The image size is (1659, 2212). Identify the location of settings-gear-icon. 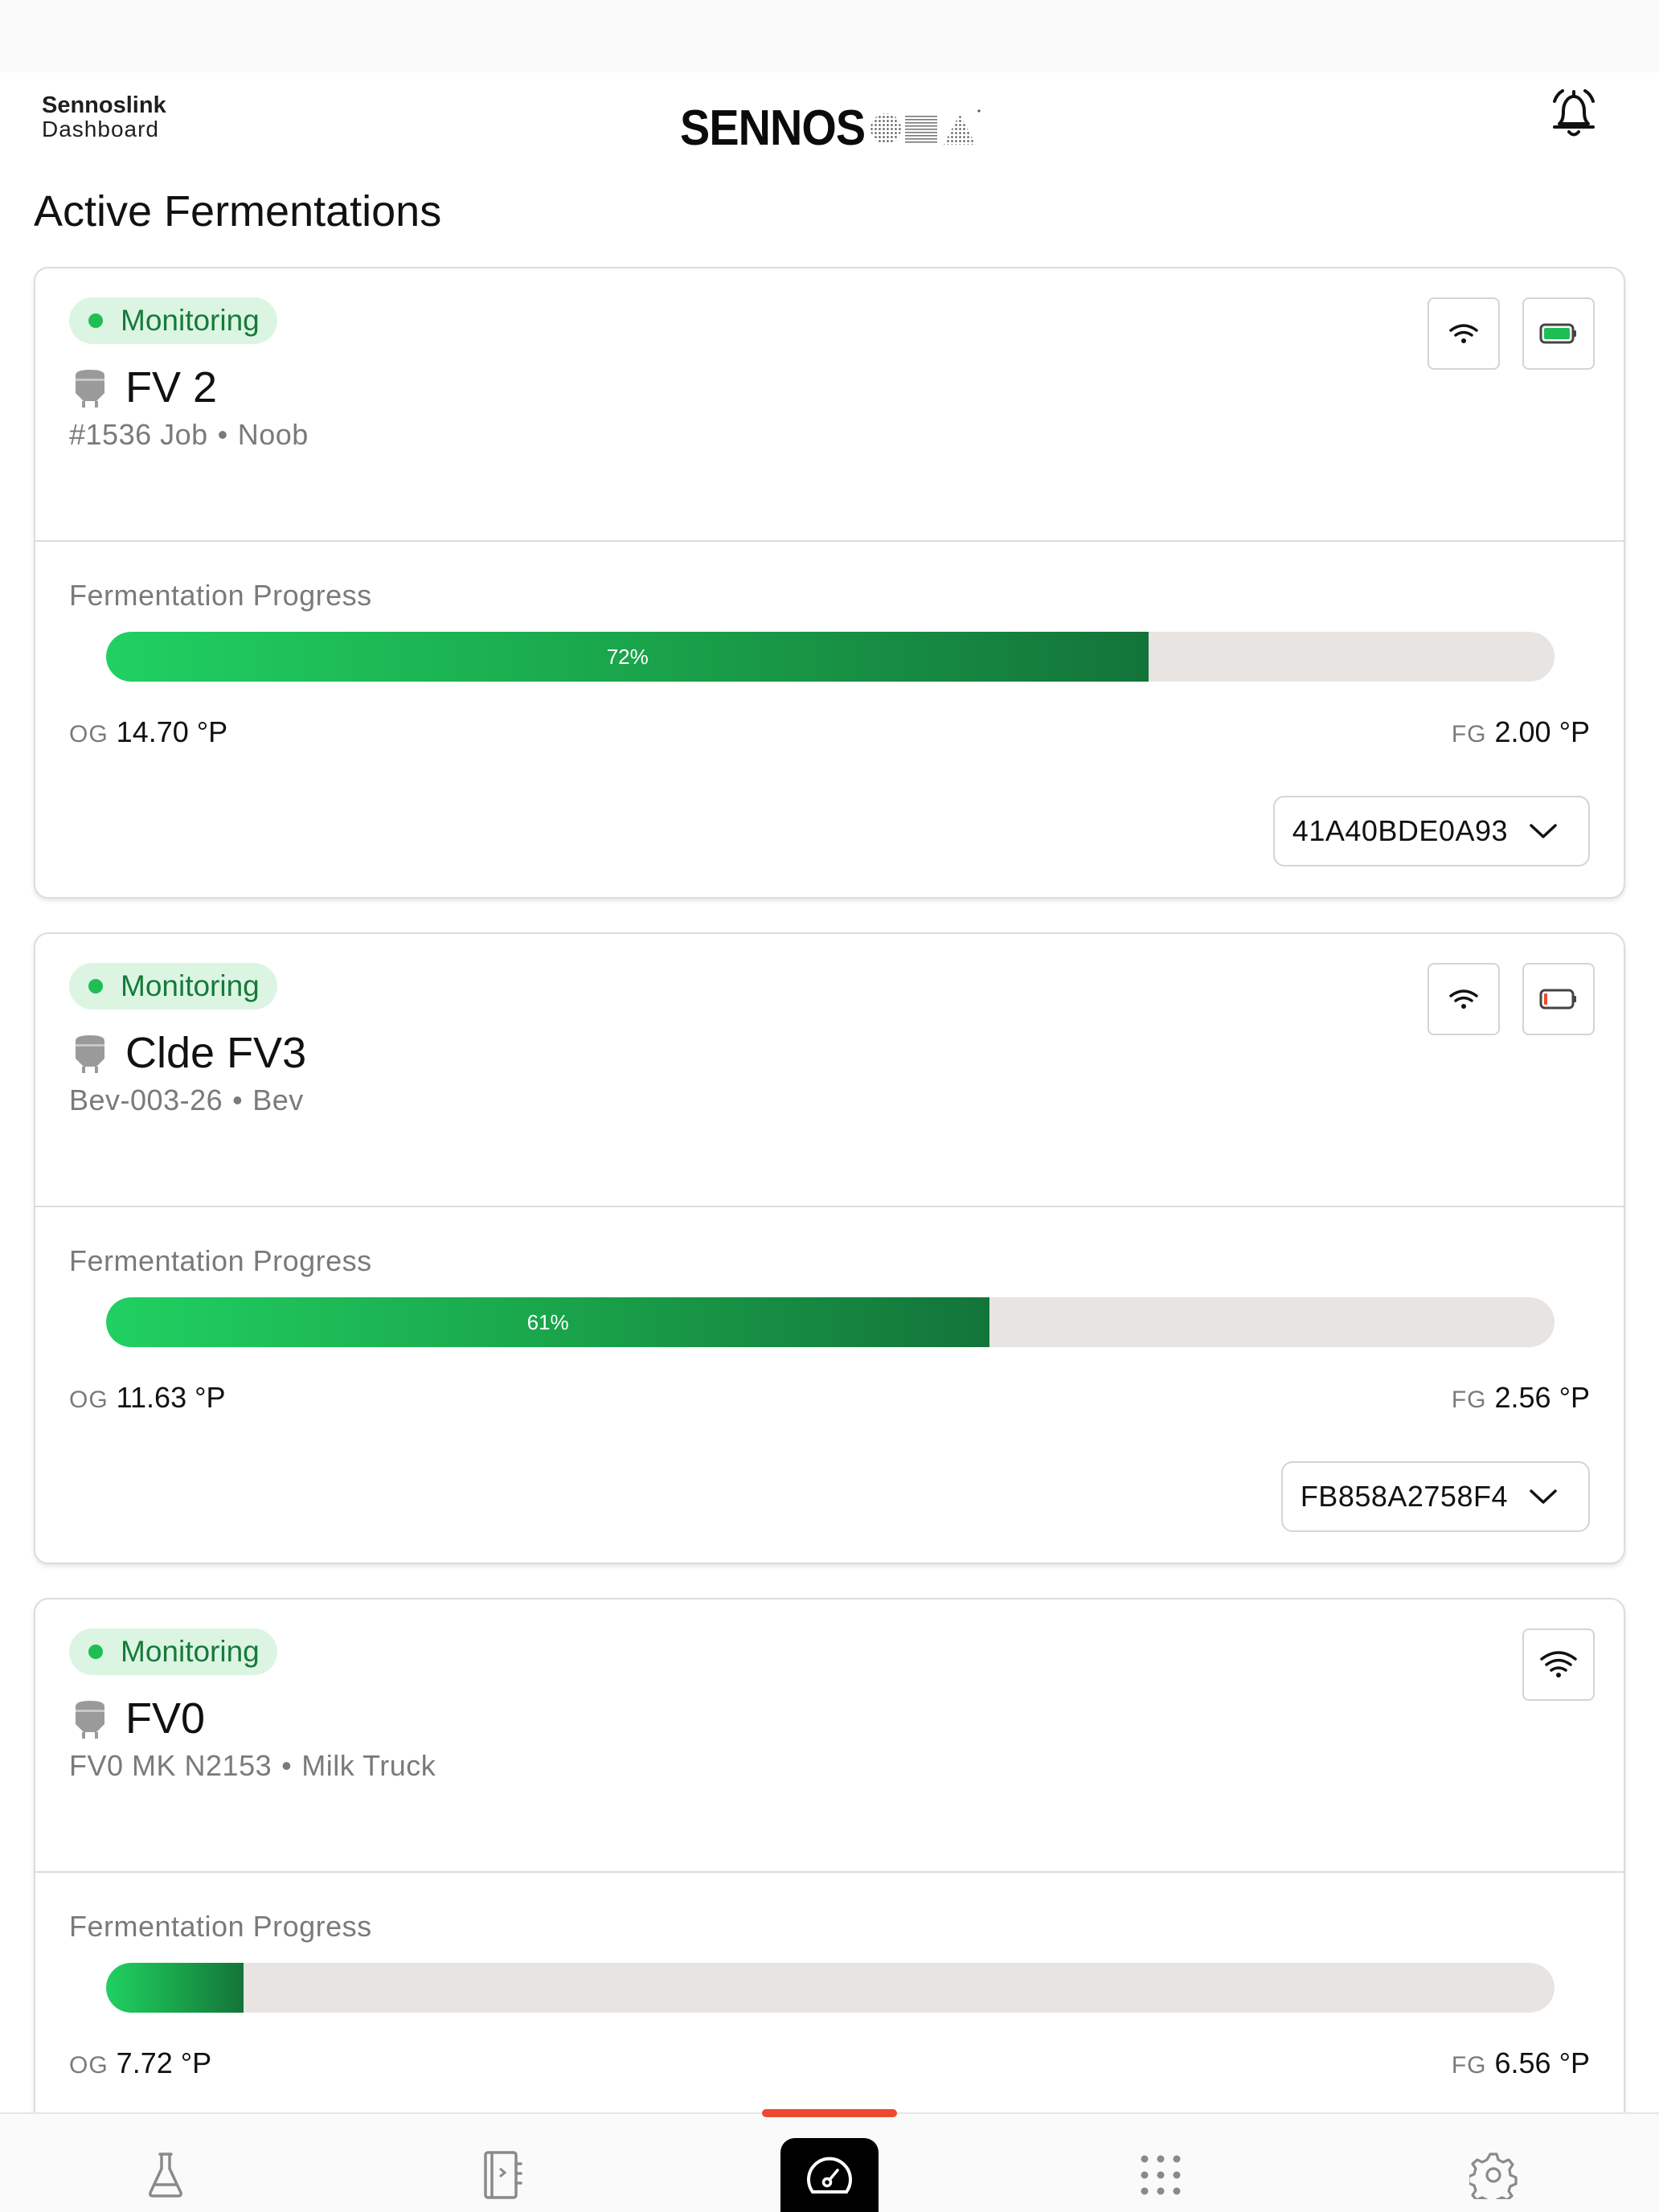
(1493, 2176).